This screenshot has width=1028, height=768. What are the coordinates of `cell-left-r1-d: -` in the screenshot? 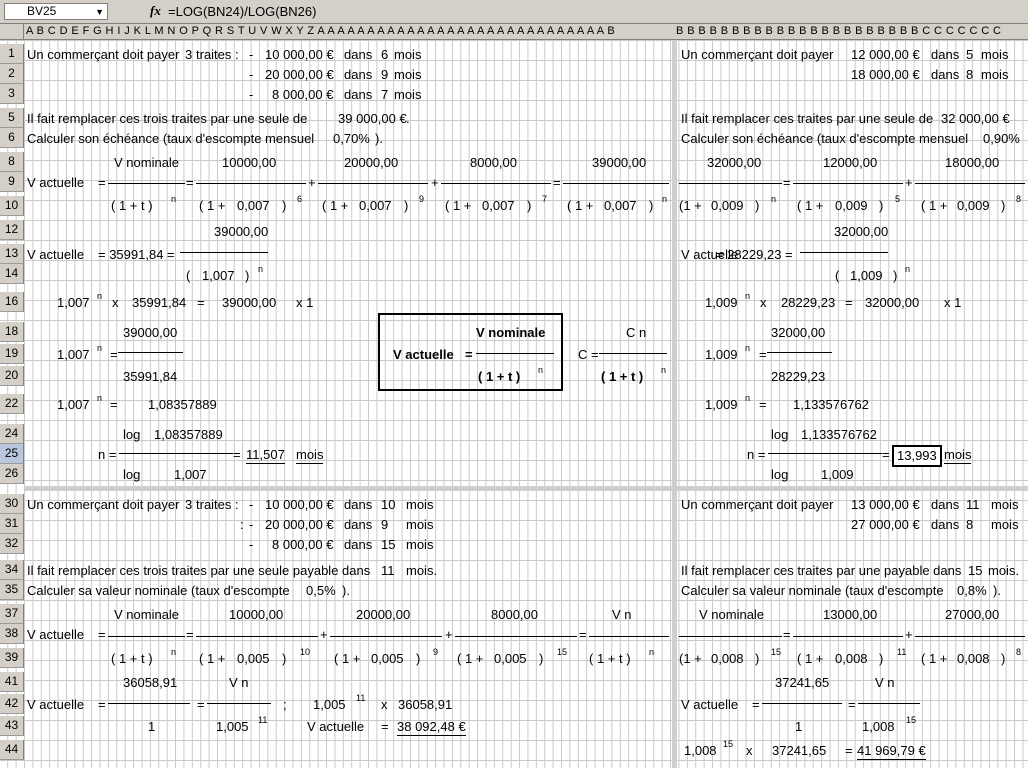 It's located at (251, 54).